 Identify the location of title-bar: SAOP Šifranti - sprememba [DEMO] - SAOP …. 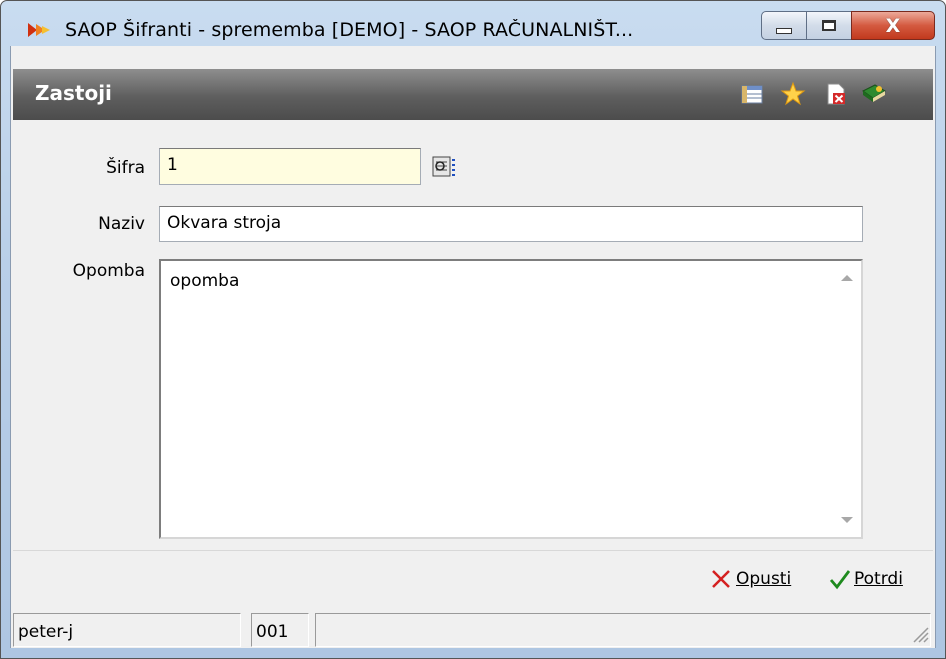
(473, 24).